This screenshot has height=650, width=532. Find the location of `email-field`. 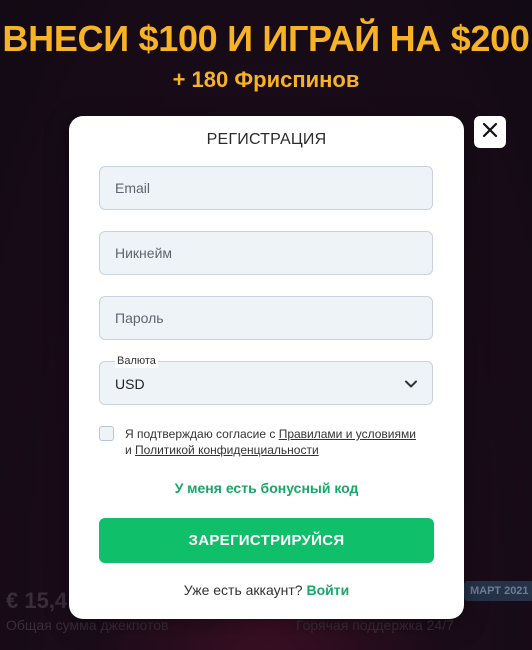

email-field is located at coordinates (266, 188).